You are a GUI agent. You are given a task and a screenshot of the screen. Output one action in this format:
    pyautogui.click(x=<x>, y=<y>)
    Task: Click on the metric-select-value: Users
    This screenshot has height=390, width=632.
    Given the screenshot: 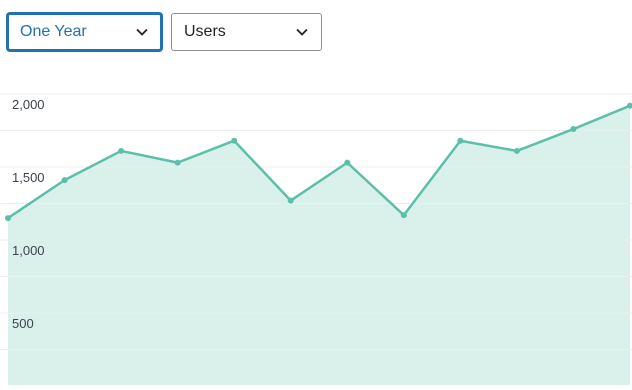 What is the action you would take?
    pyautogui.click(x=205, y=31)
    